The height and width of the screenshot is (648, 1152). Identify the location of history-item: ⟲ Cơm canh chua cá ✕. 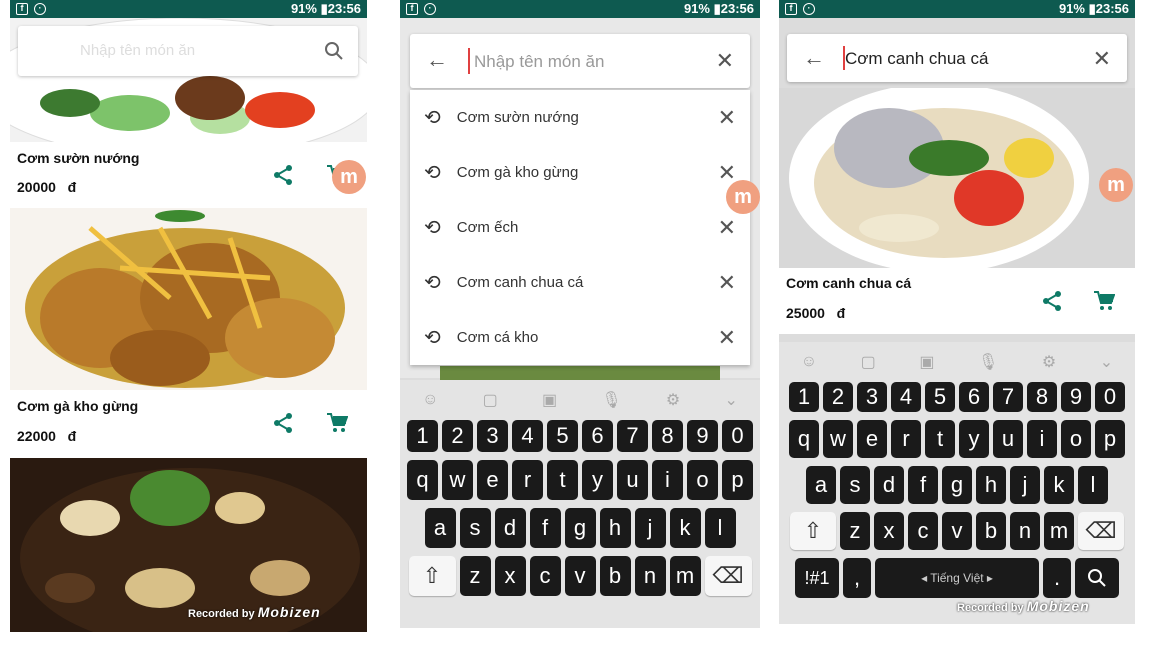
(580, 282).